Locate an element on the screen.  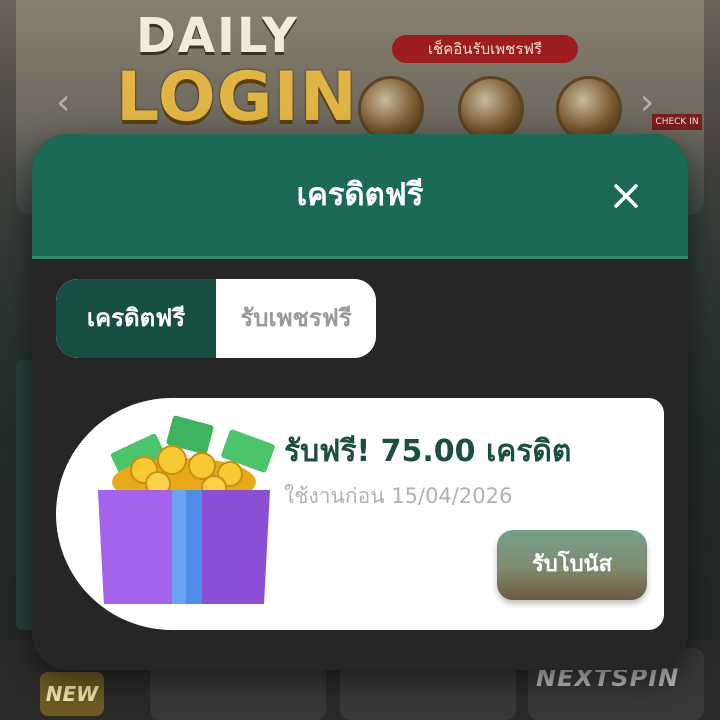
new-badge: NEW is located at coordinates (72, 694).